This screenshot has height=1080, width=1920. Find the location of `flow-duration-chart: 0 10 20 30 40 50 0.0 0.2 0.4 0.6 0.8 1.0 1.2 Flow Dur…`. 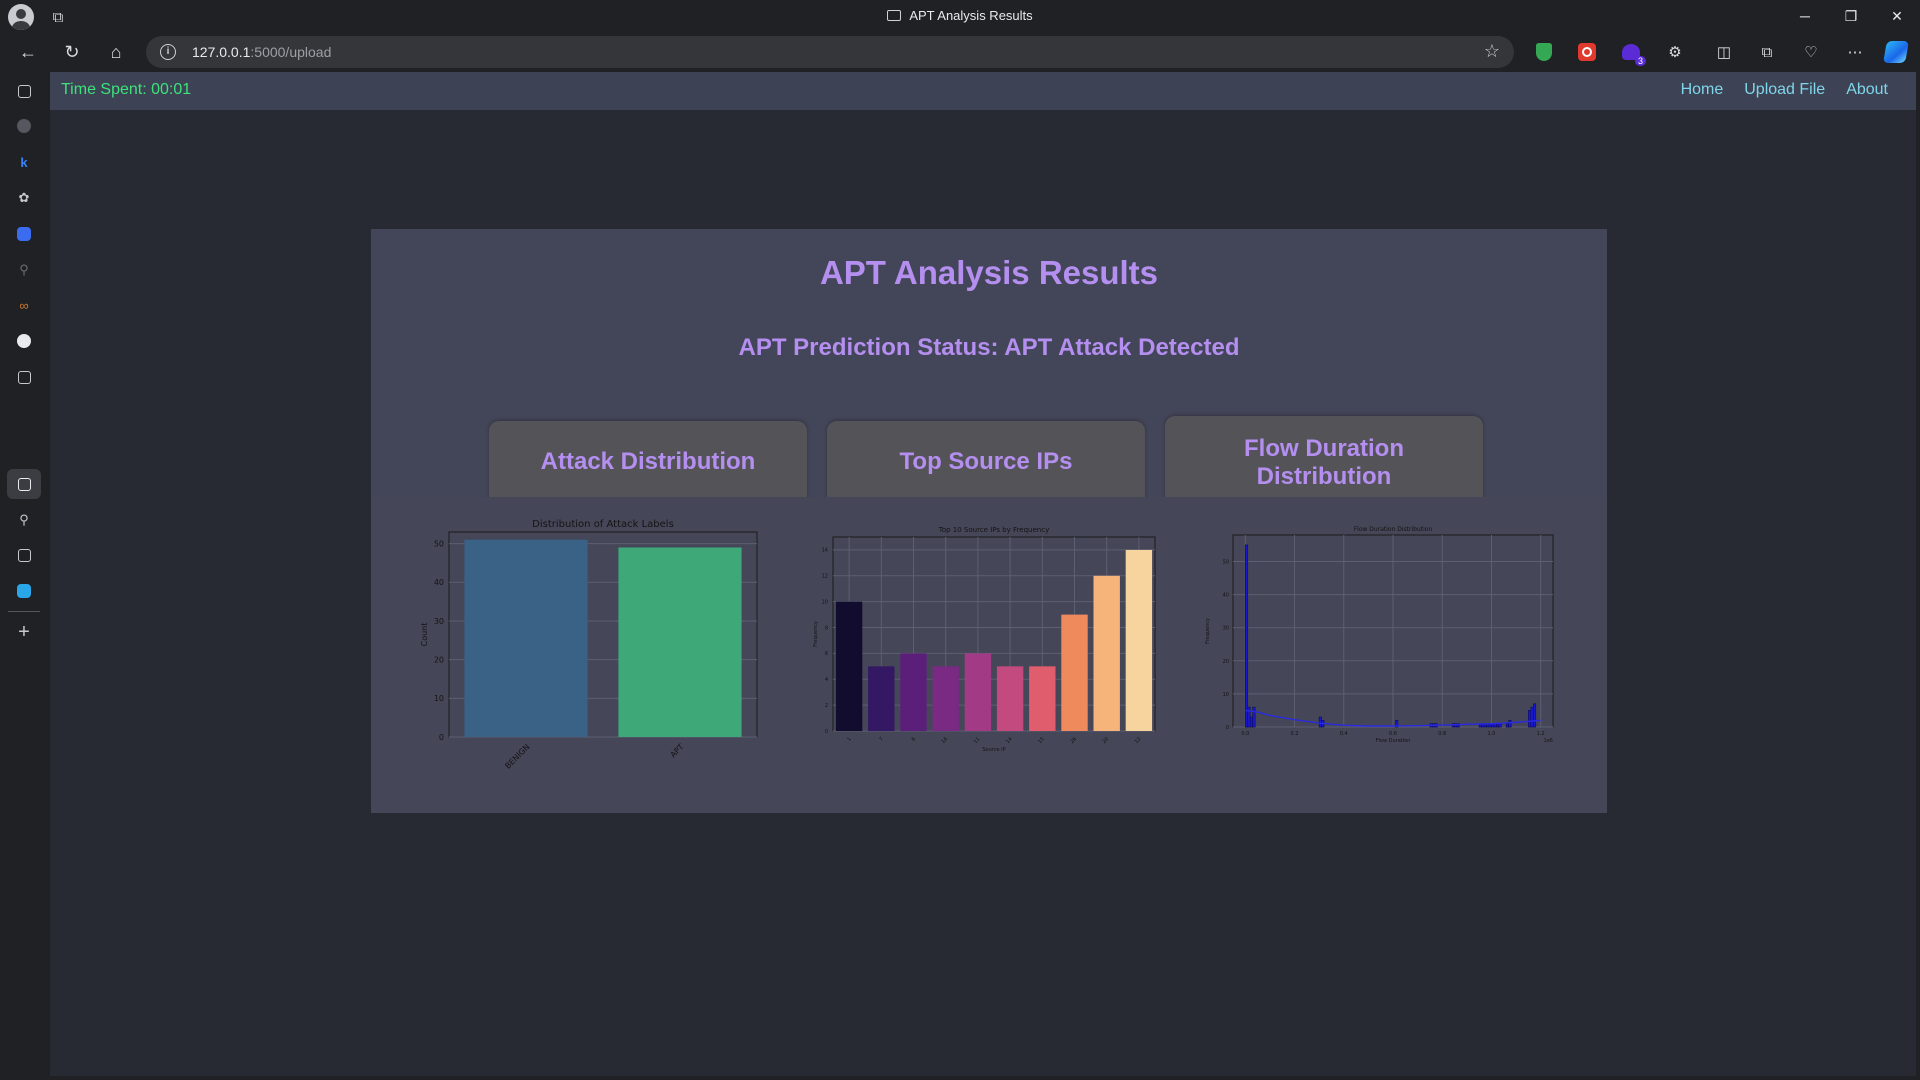

flow-duration-chart: 0 10 20 30 40 50 0.0 0.2 0.4 0.6 0.8 1.0 1.2 Flow Dur… is located at coordinates (1379, 635).